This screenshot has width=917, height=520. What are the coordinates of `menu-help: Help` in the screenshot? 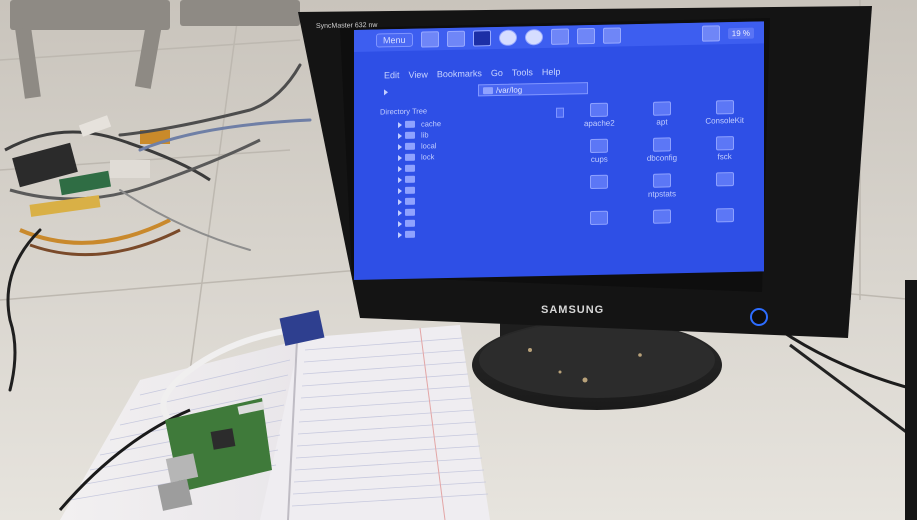 It's located at (551, 72).